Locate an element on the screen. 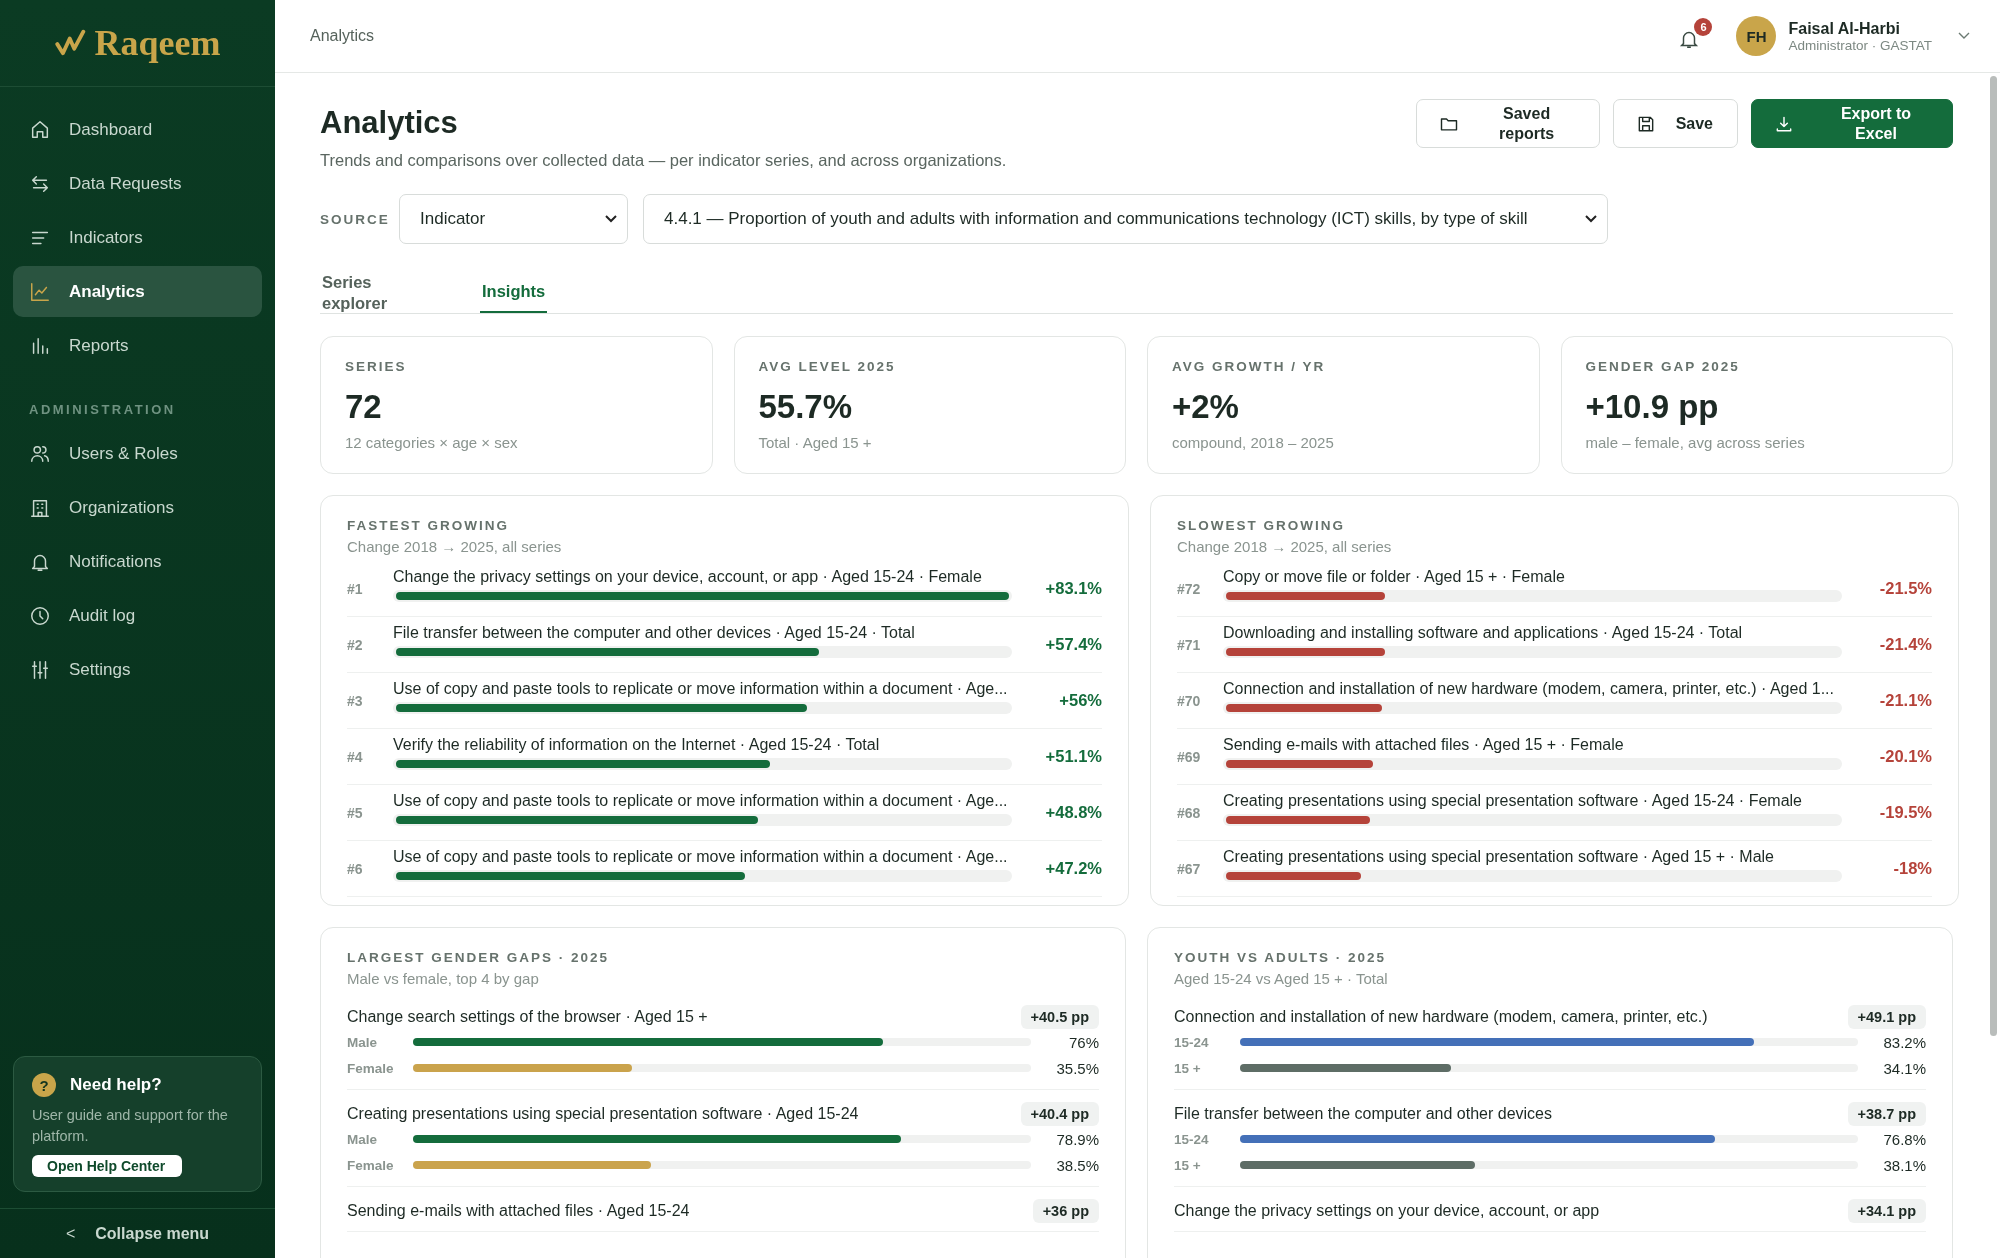 The height and width of the screenshot is (1258, 2000). card-title: YOUTH VS ADULTS · 2025 is located at coordinates (1281, 957).